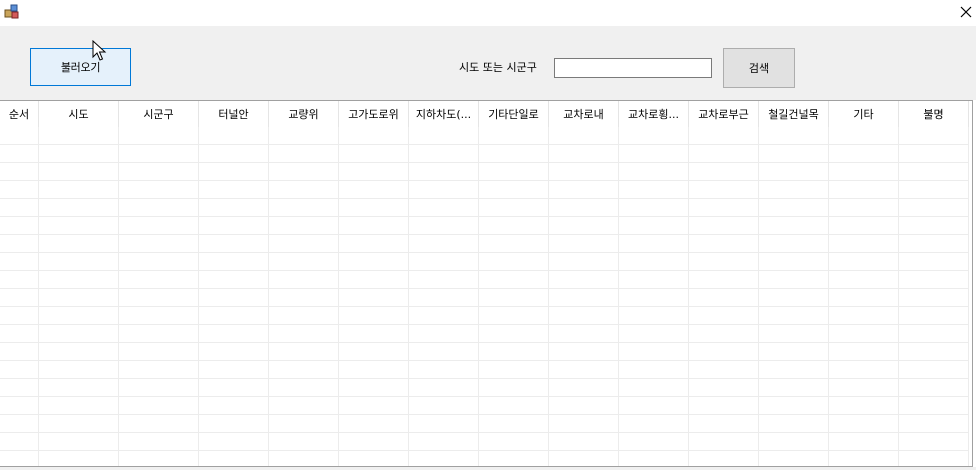  Describe the element at coordinates (234, 114) in the screenshot. I see `column-header: 터널안` at that location.